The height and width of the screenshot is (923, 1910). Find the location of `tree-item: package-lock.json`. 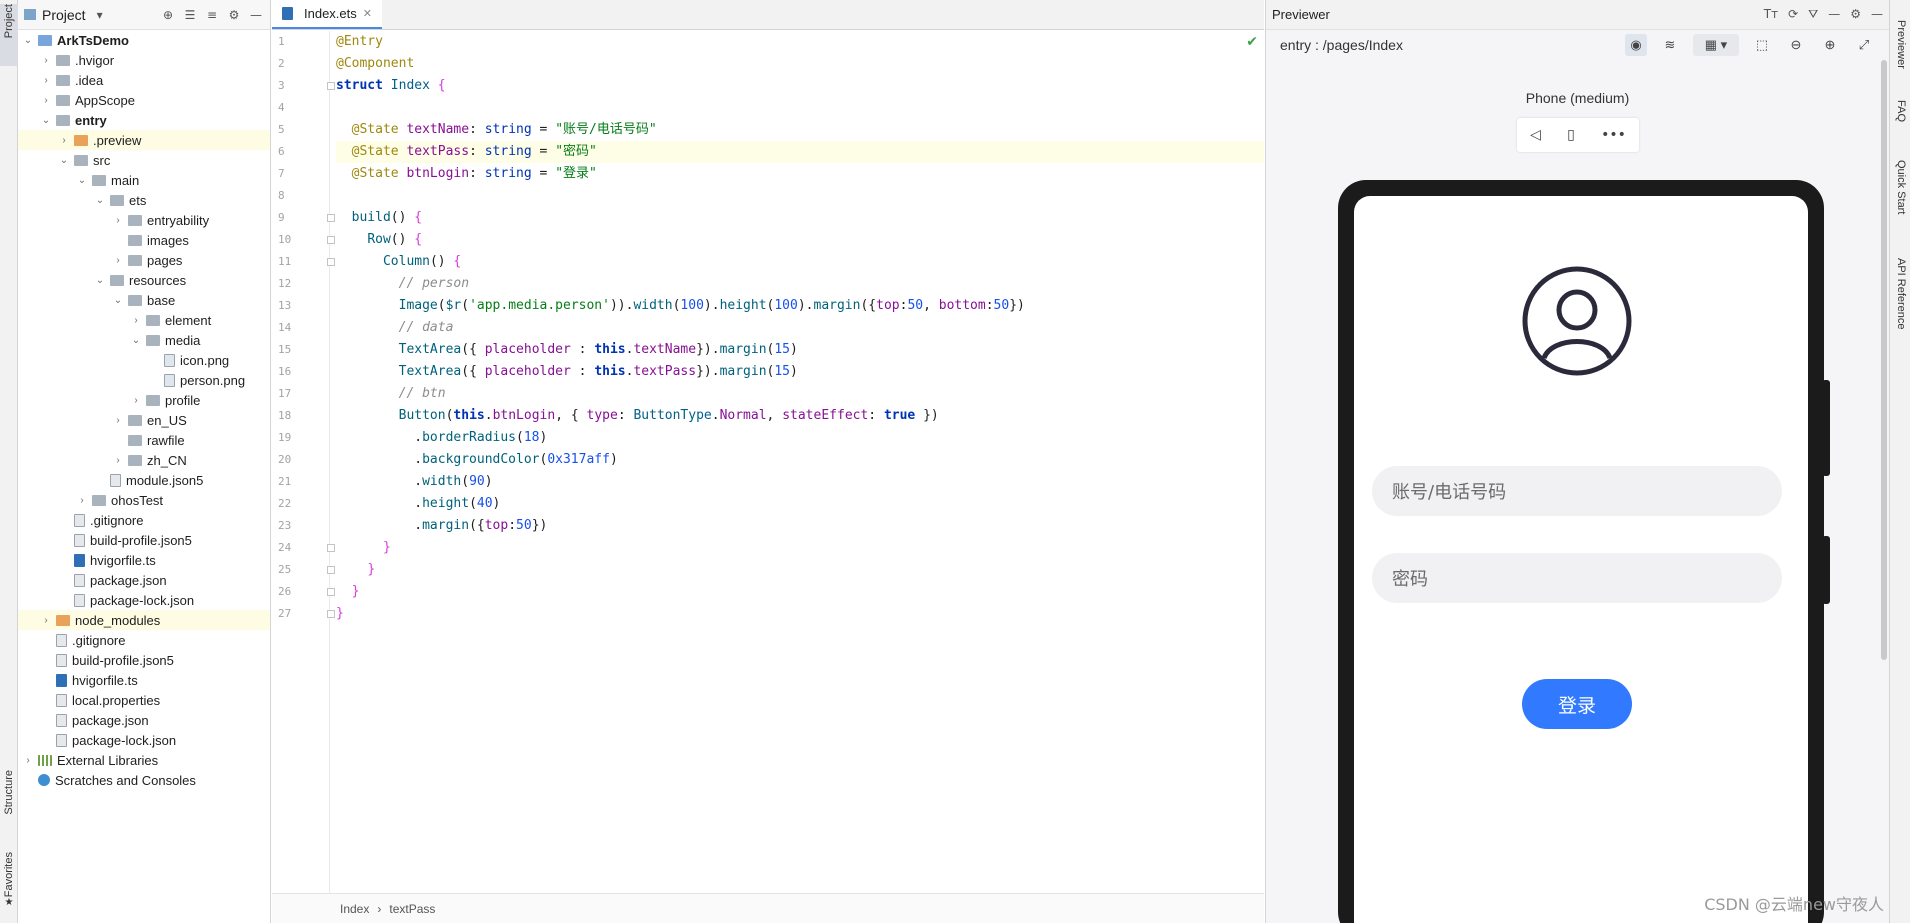

tree-item: package-lock.json is located at coordinates (144, 600).